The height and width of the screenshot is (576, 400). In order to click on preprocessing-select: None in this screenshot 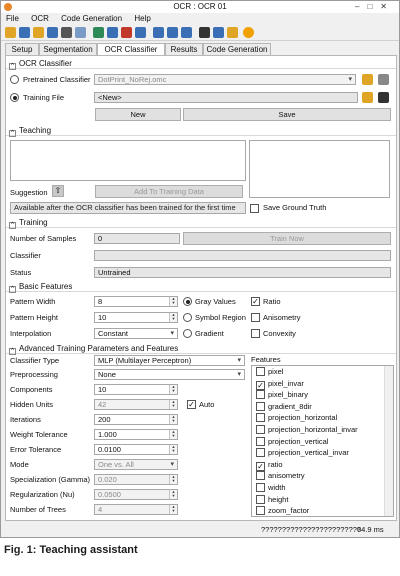, I will do `click(169, 374)`.